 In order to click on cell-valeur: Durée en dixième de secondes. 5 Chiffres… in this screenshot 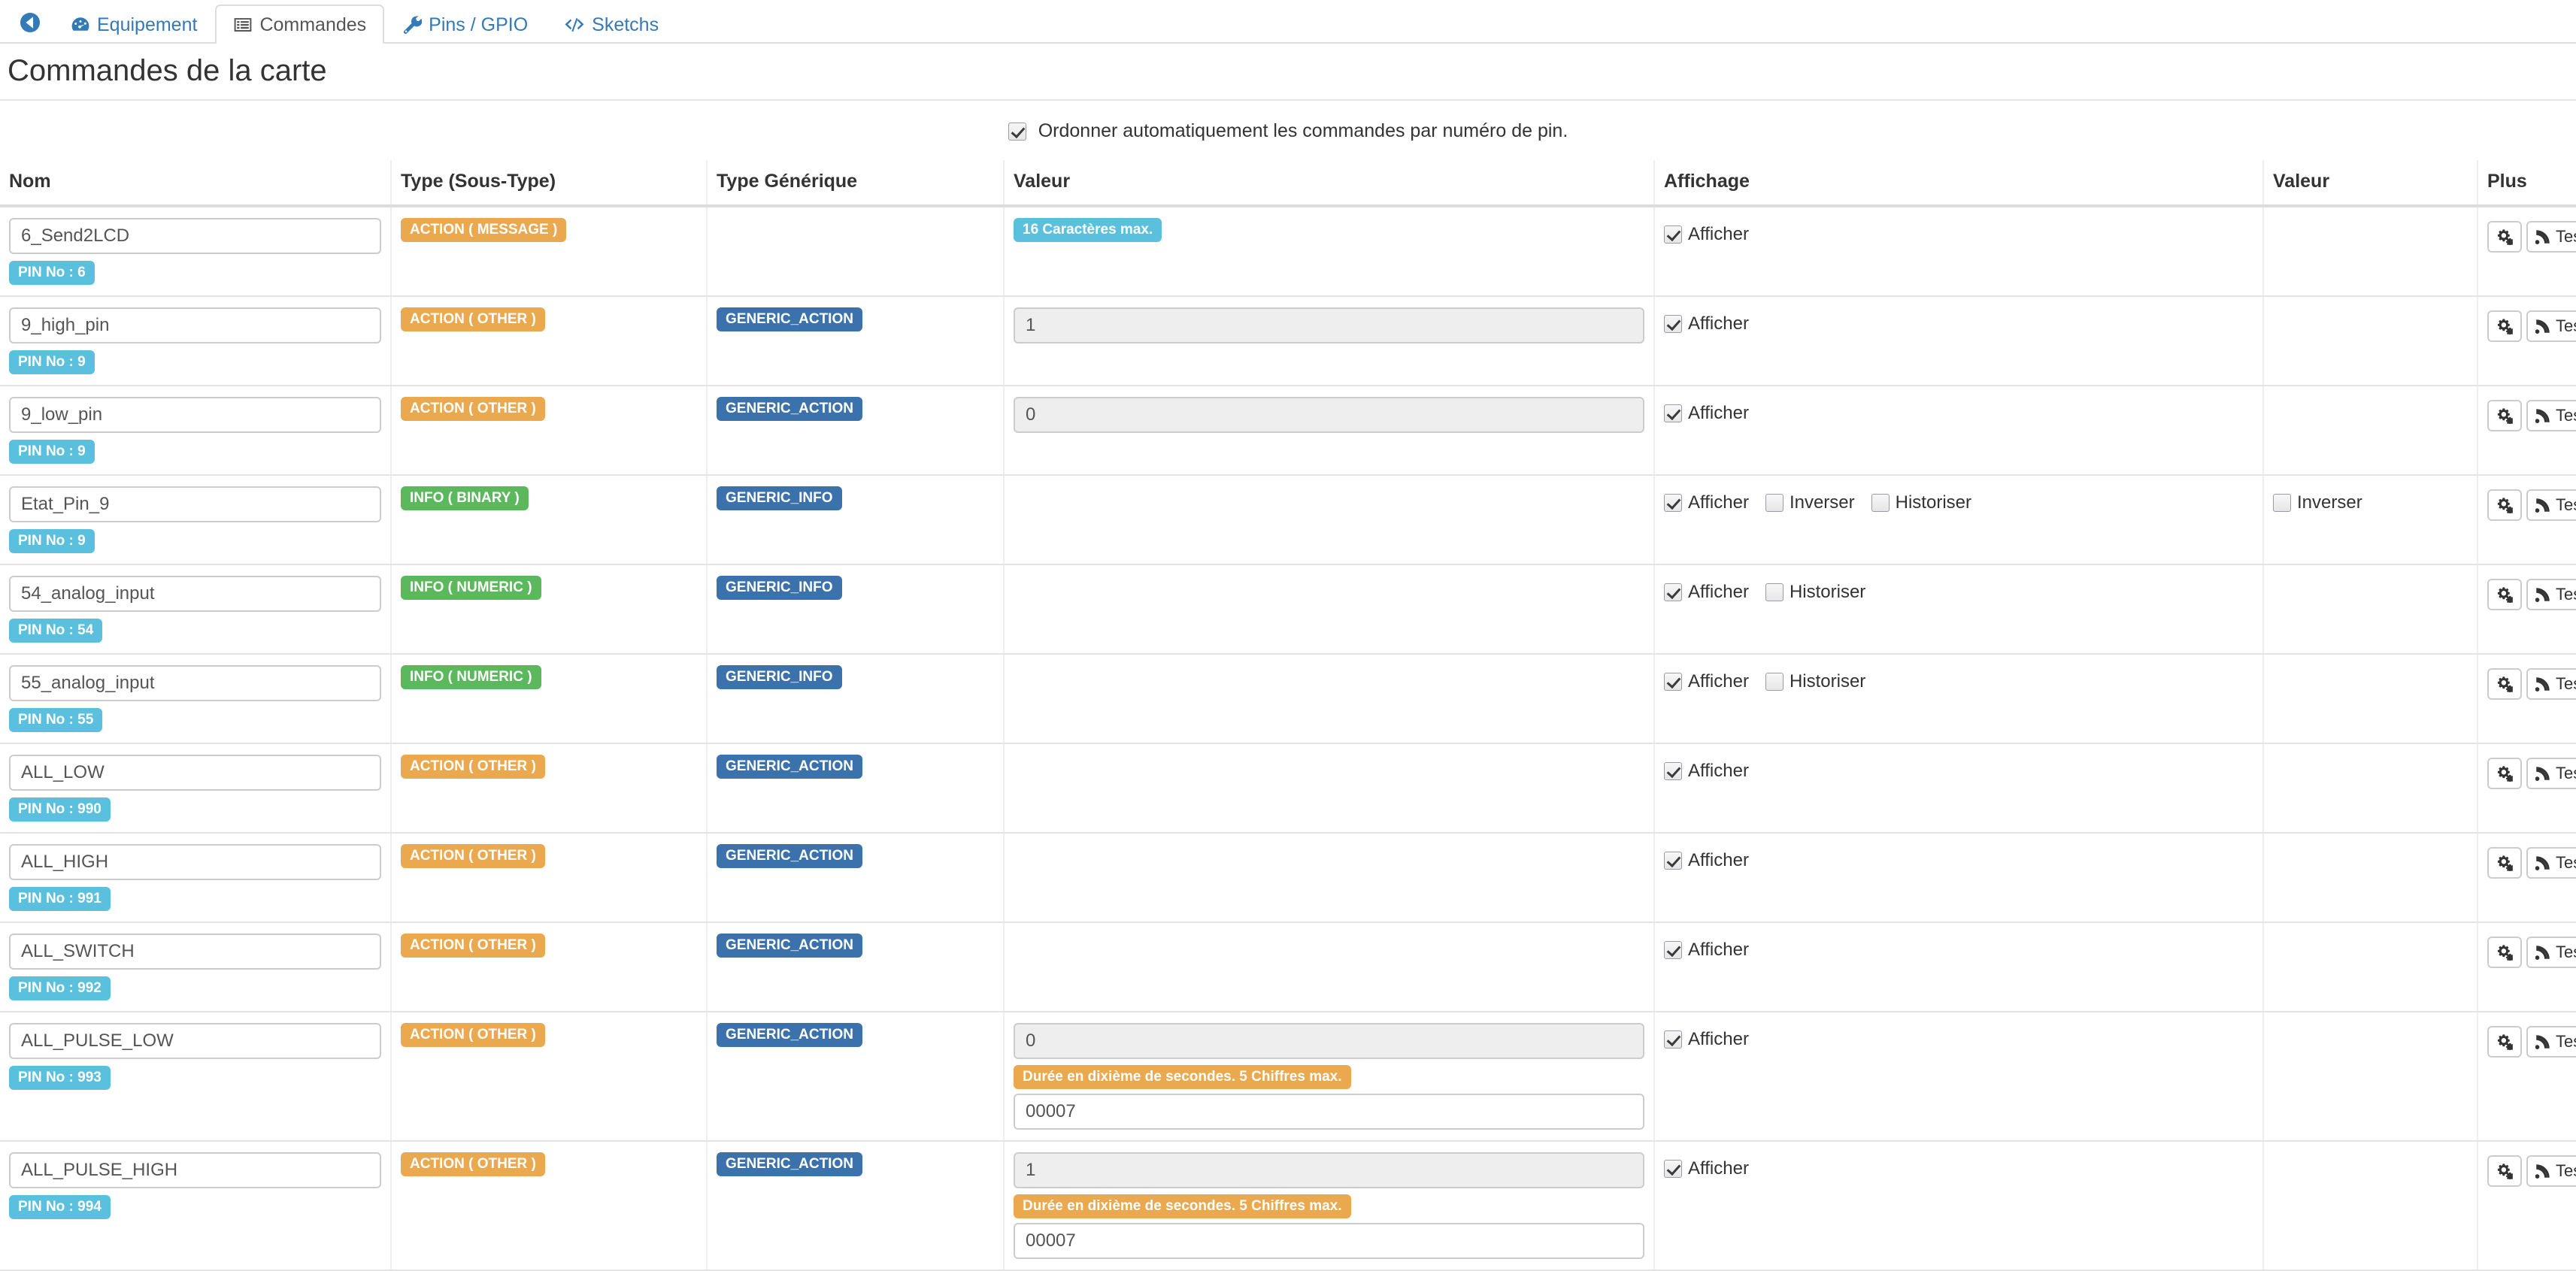, I will do `click(1328, 1077)`.